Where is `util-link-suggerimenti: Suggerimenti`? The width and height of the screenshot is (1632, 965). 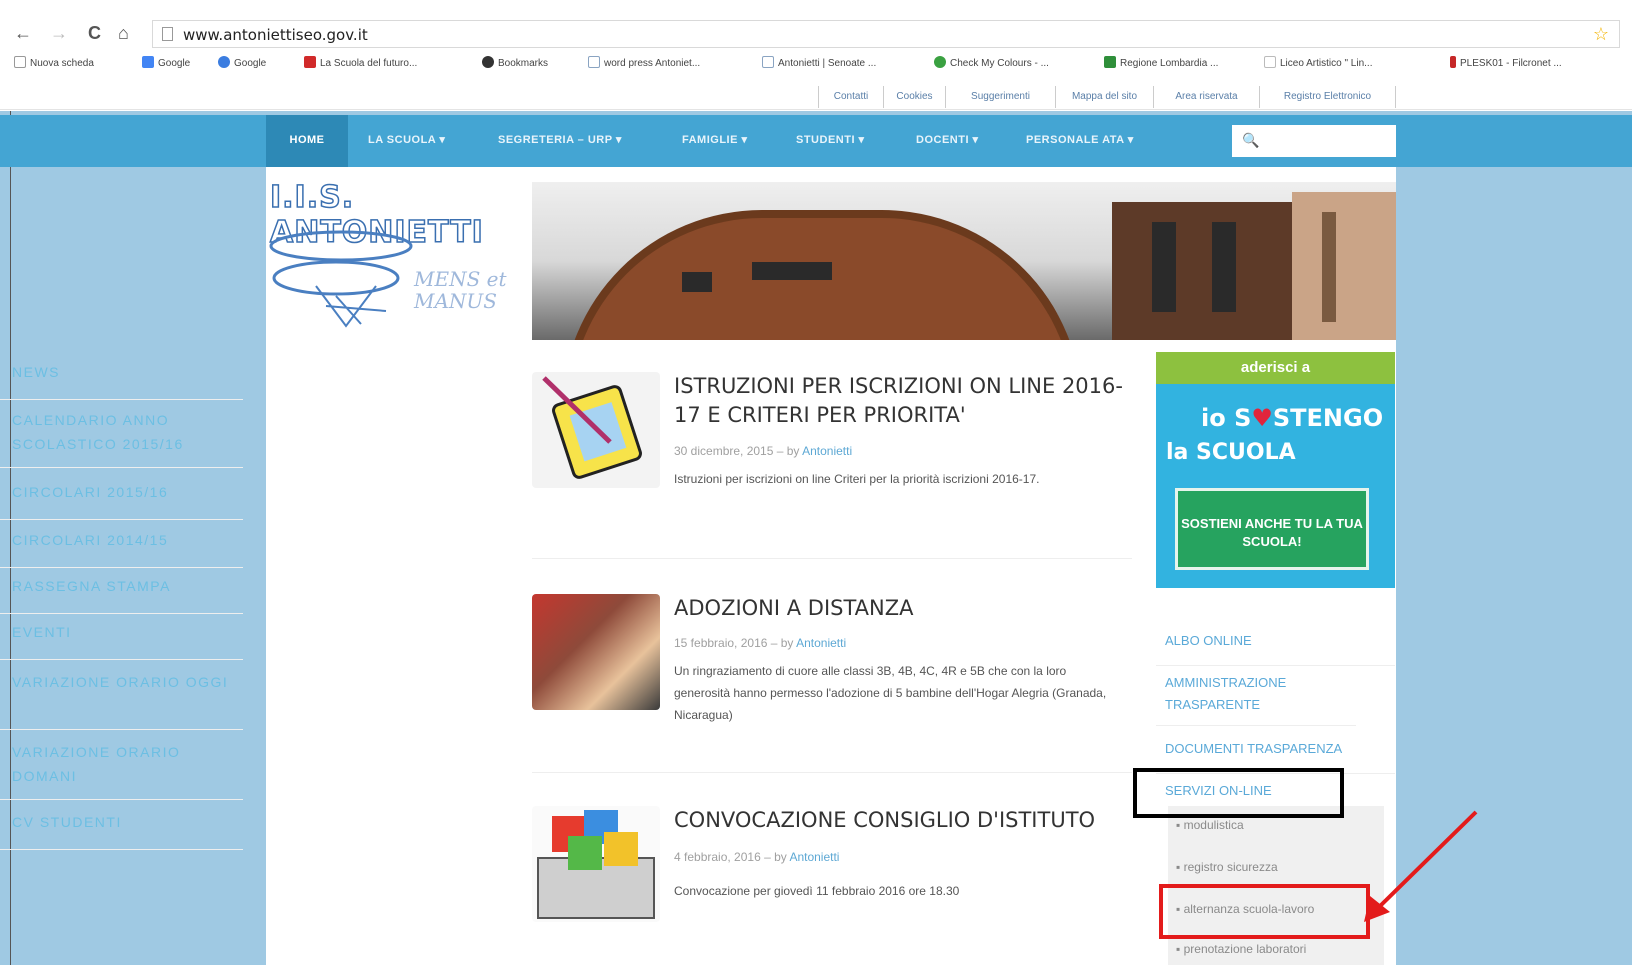
util-link-suggerimenti: Suggerimenti is located at coordinates (1001, 97).